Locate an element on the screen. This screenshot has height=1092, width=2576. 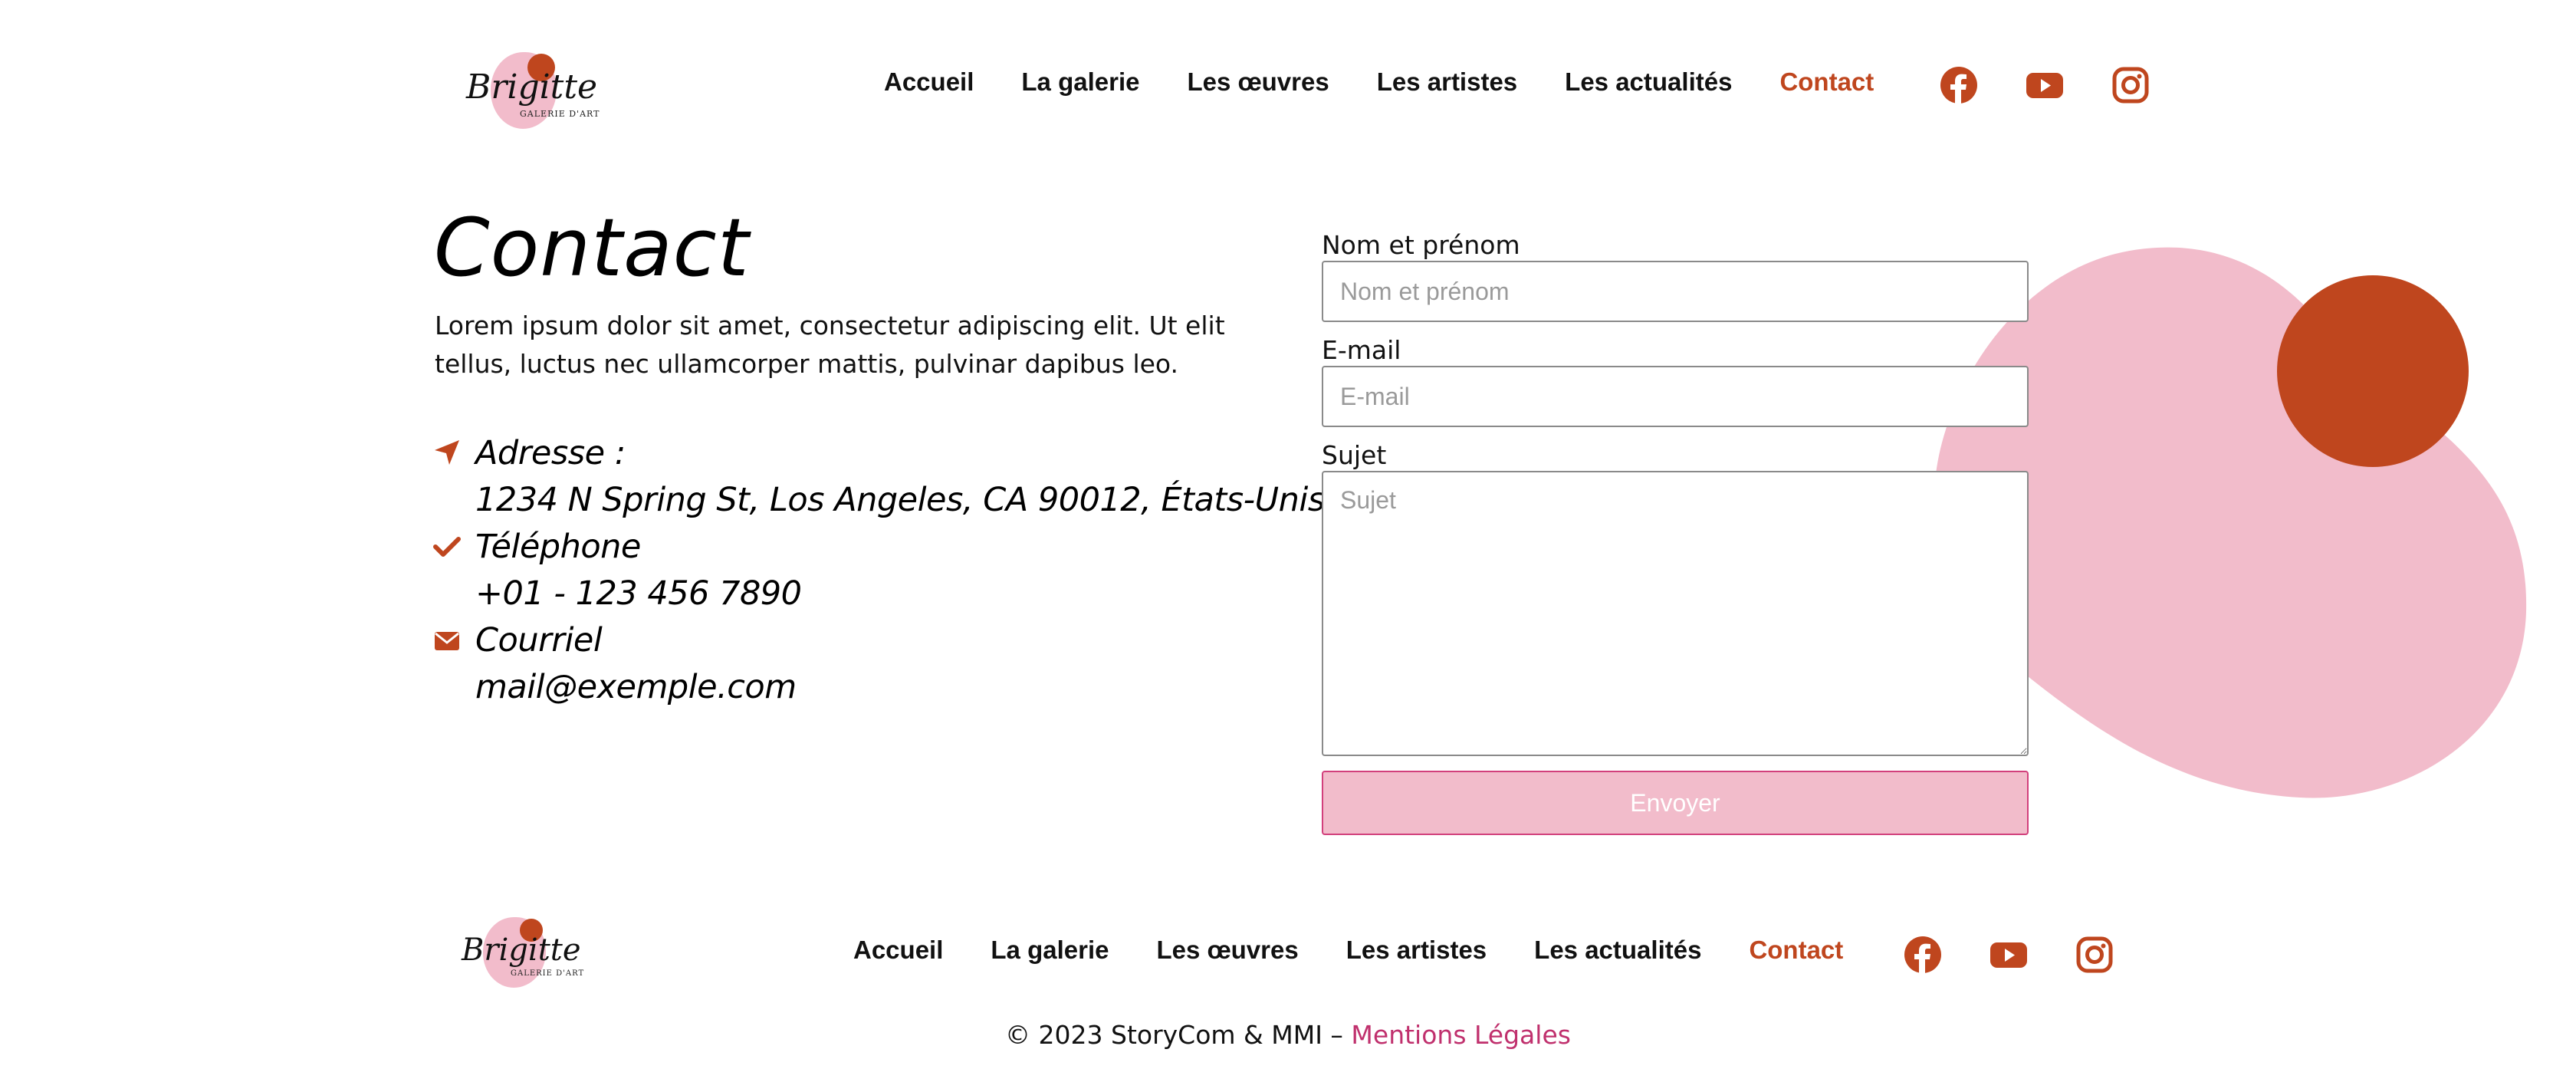
footer-logo-wordmark: Brigitte is located at coordinates (522, 950).